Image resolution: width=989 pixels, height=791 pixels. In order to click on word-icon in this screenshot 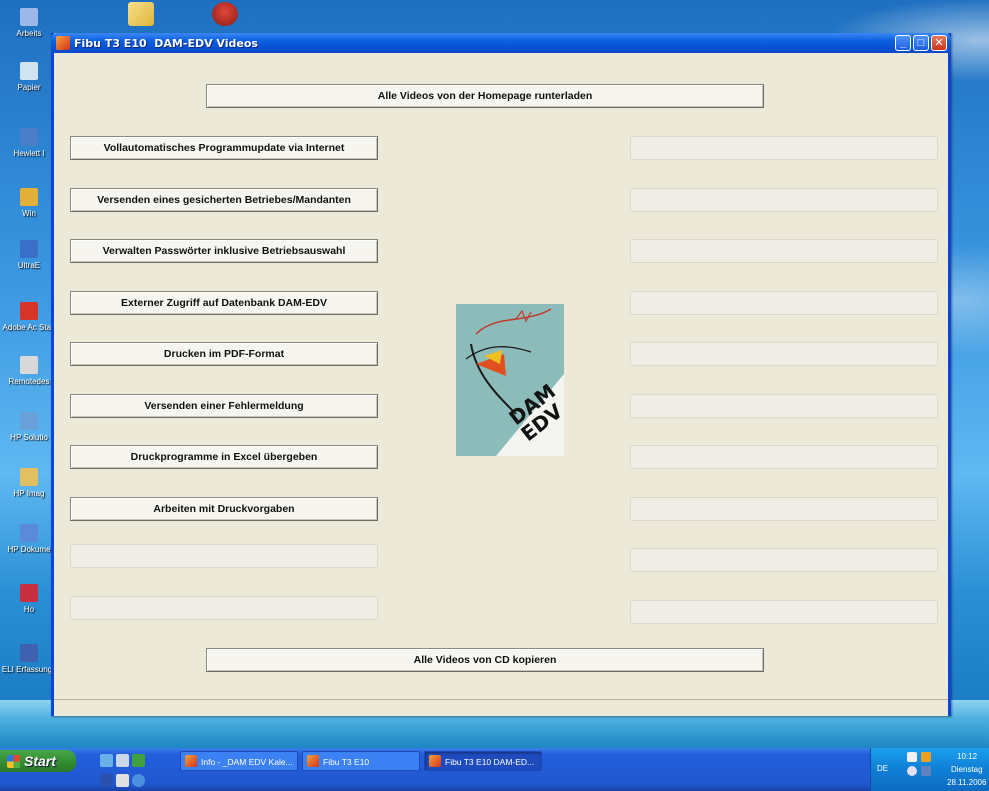, I will do `click(106, 780)`.